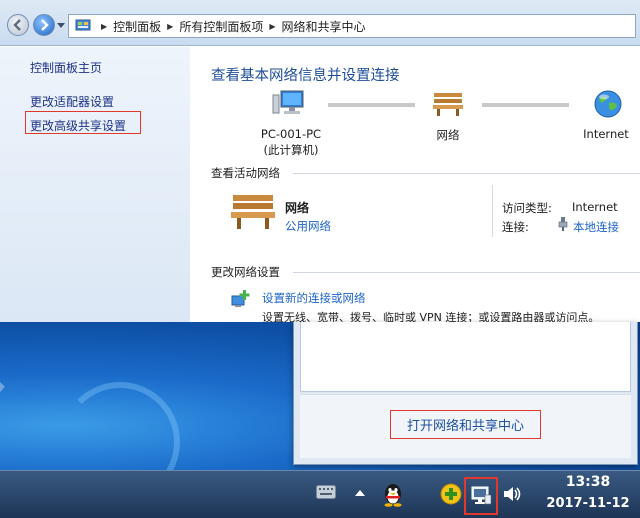 This screenshot has width=640, height=518. I want to click on chevron-up-icon, so click(360, 493).